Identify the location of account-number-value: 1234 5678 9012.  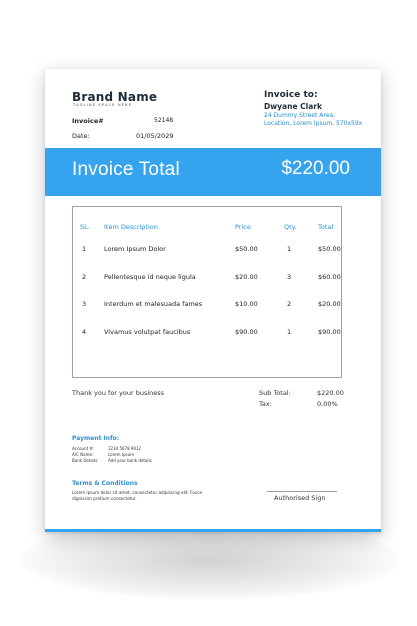
(125, 448).